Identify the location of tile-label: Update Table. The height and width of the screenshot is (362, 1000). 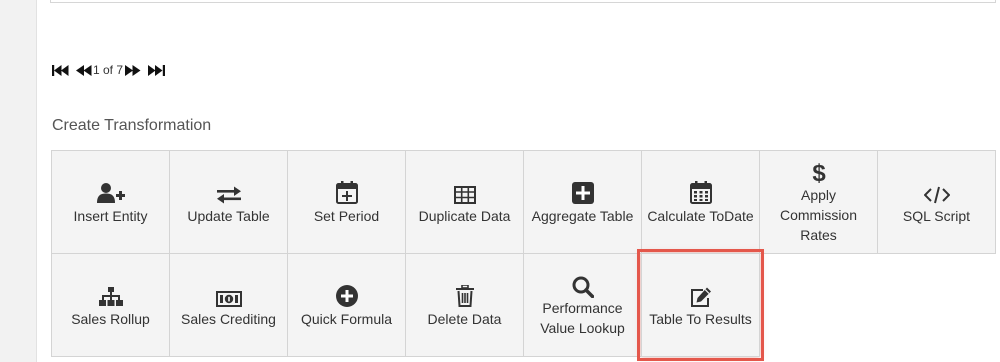
(228, 216).